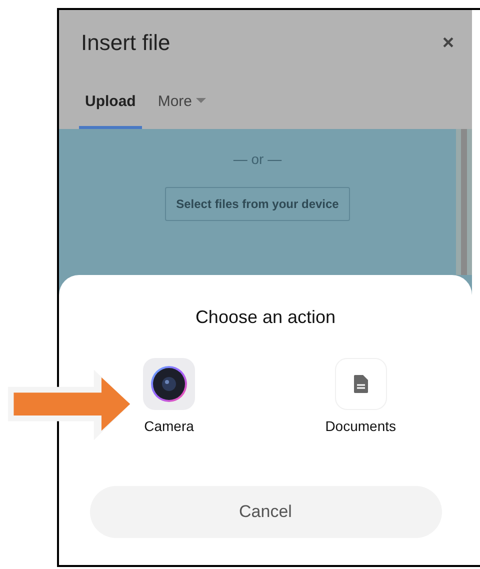 This screenshot has width=480, height=569. I want to click on cancel-button: Cancel, so click(266, 512).